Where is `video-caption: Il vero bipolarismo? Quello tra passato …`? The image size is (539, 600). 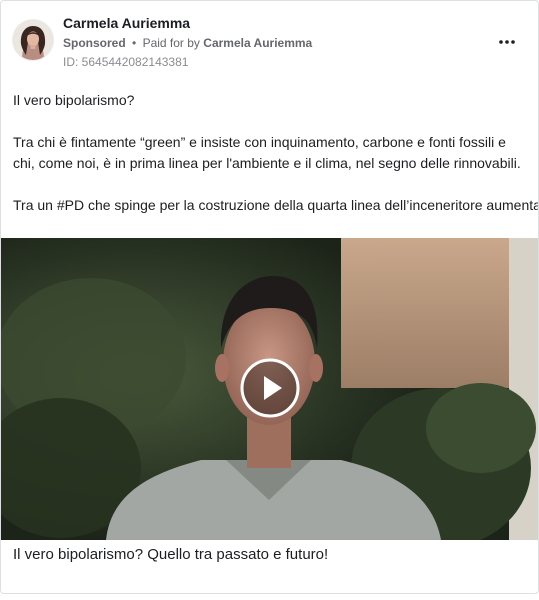 video-caption: Il vero bipolarismo? Quello tra passato … is located at coordinates (171, 554).